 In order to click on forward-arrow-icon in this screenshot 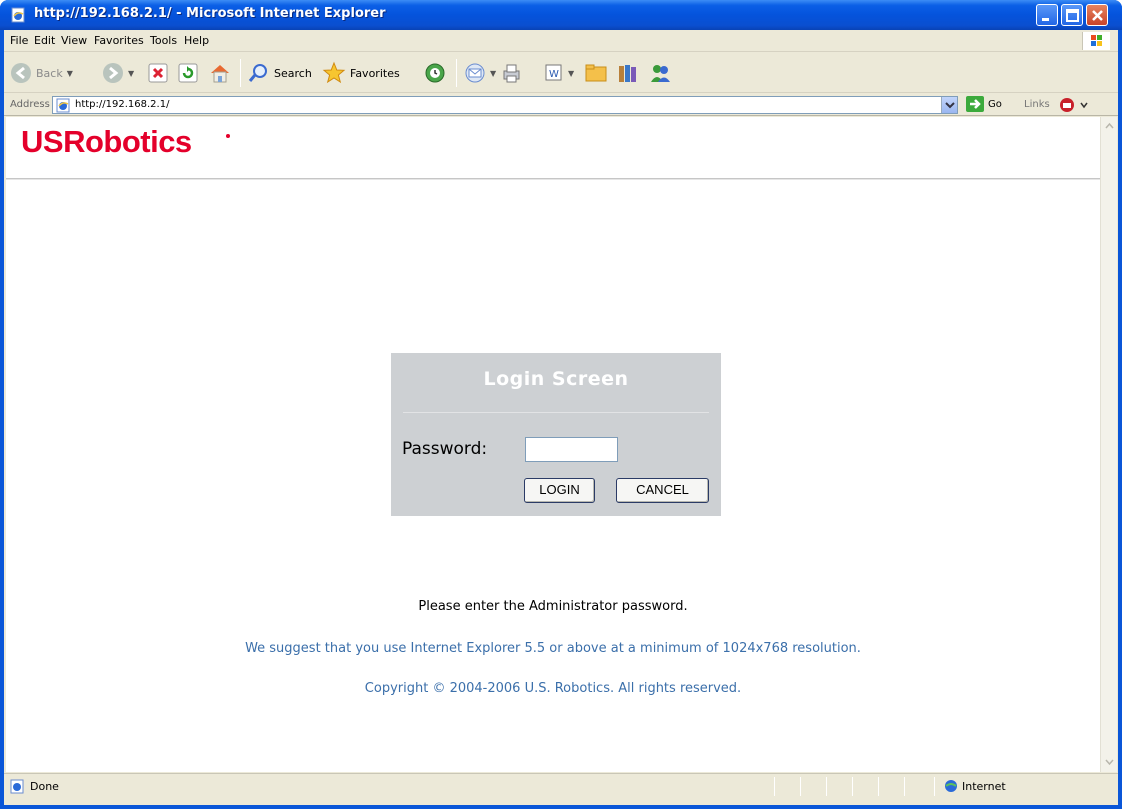, I will do `click(113, 73)`.